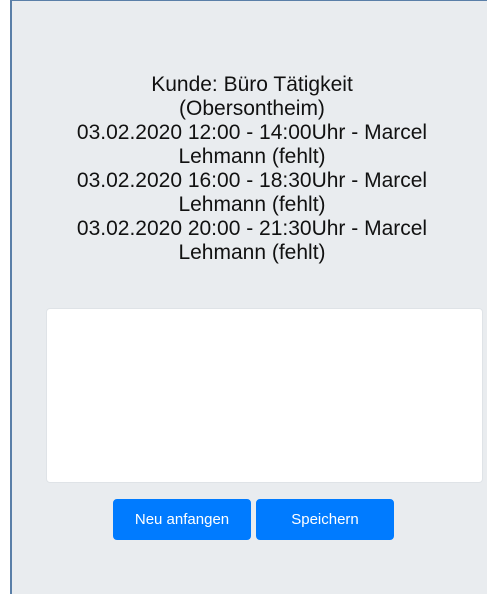 The image size is (487, 594). I want to click on appointment-time-1: 03.02.2020 12:00 - 14:00Uhr - Marcel, so click(252, 132).